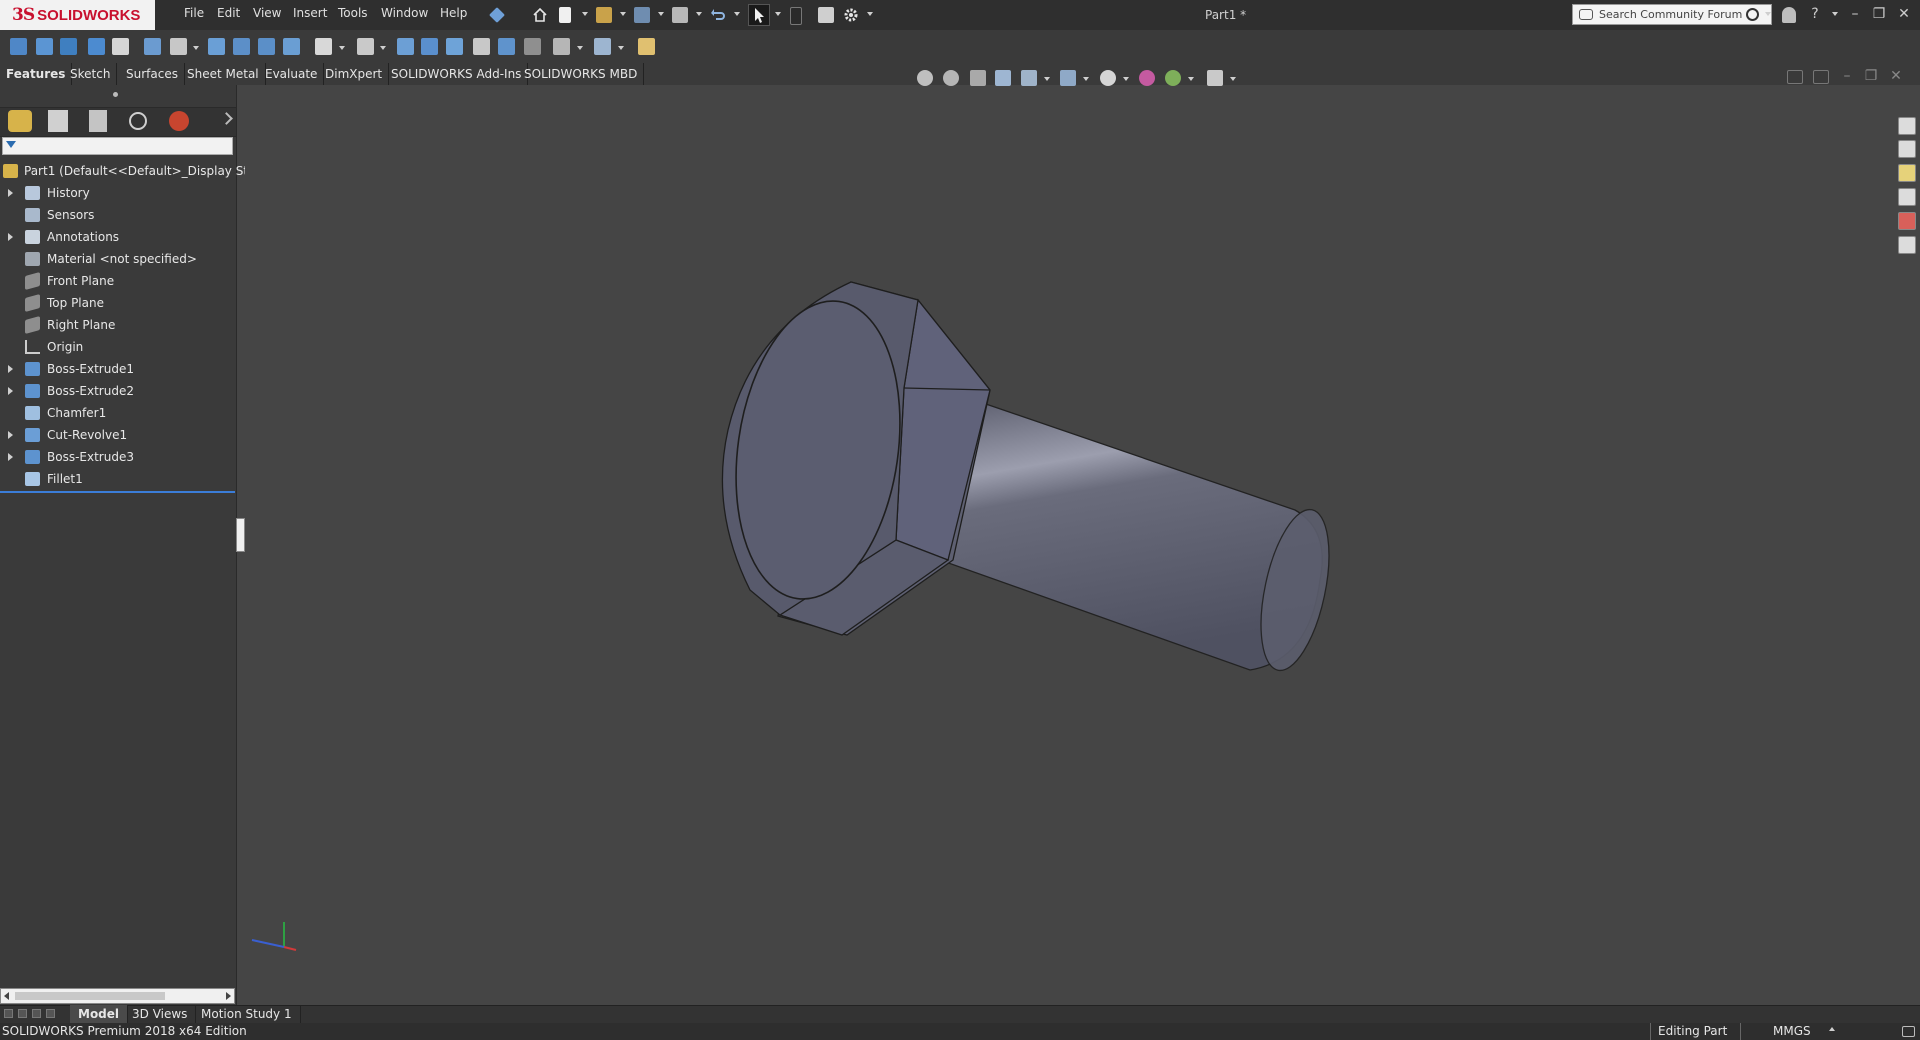 The width and height of the screenshot is (1920, 1040). What do you see at coordinates (565, 15) in the screenshot?
I see `new-document-icon` at bounding box center [565, 15].